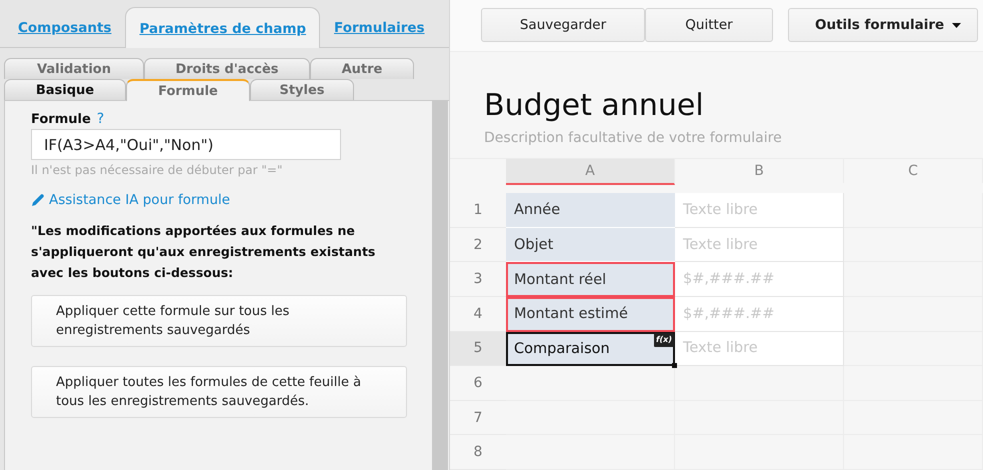  Describe the element at coordinates (478, 383) in the screenshot. I see `row-number: 6` at that location.